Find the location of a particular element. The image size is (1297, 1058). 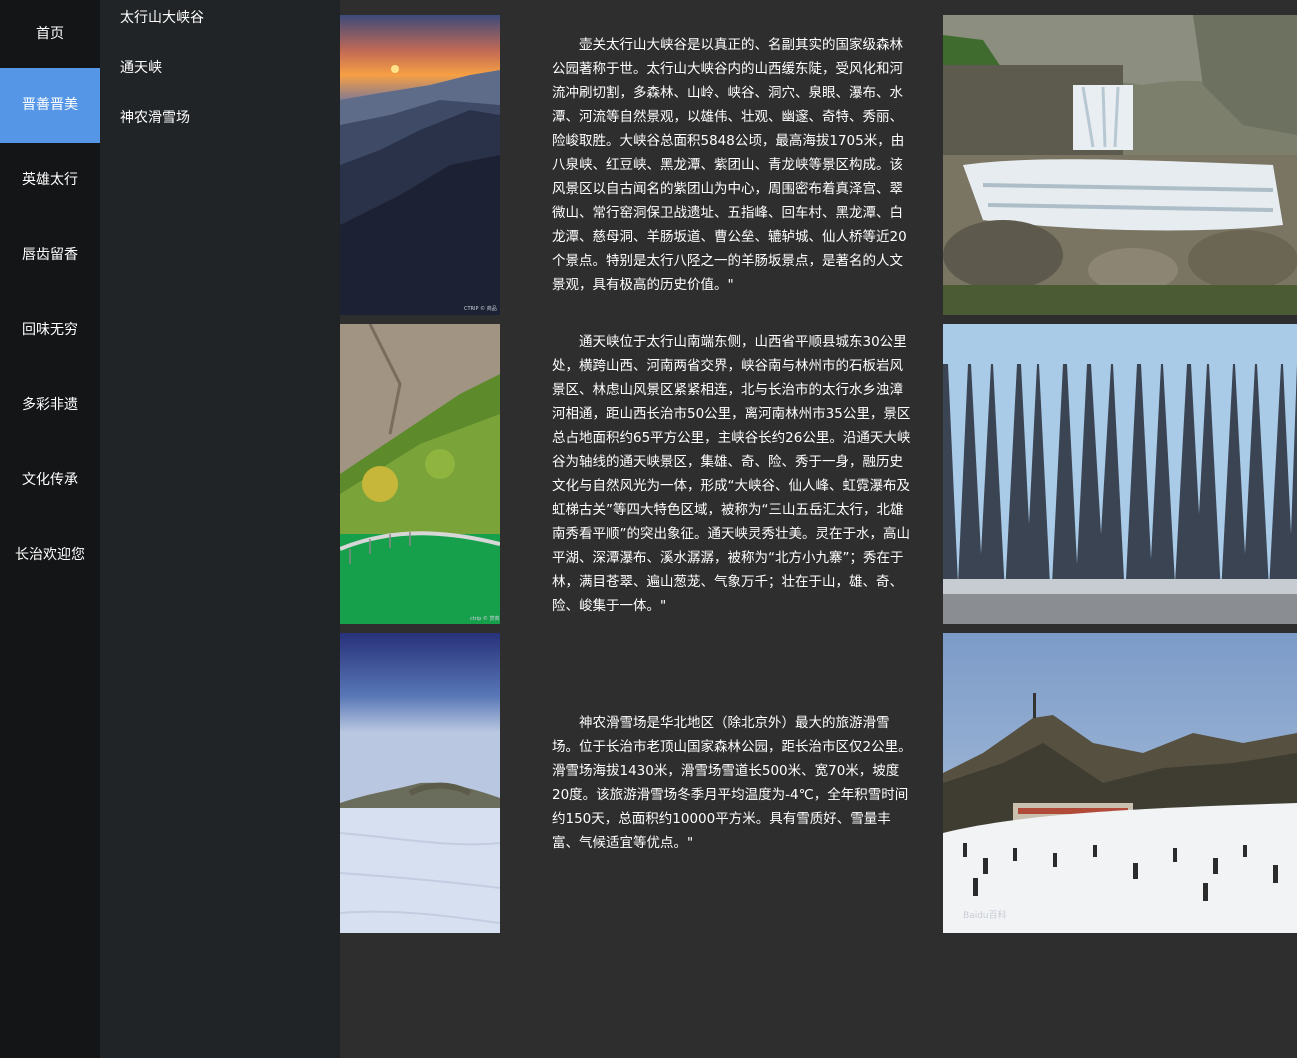

sub-item-taihang-canyon: 太行山大峡谷 is located at coordinates (220, 25).